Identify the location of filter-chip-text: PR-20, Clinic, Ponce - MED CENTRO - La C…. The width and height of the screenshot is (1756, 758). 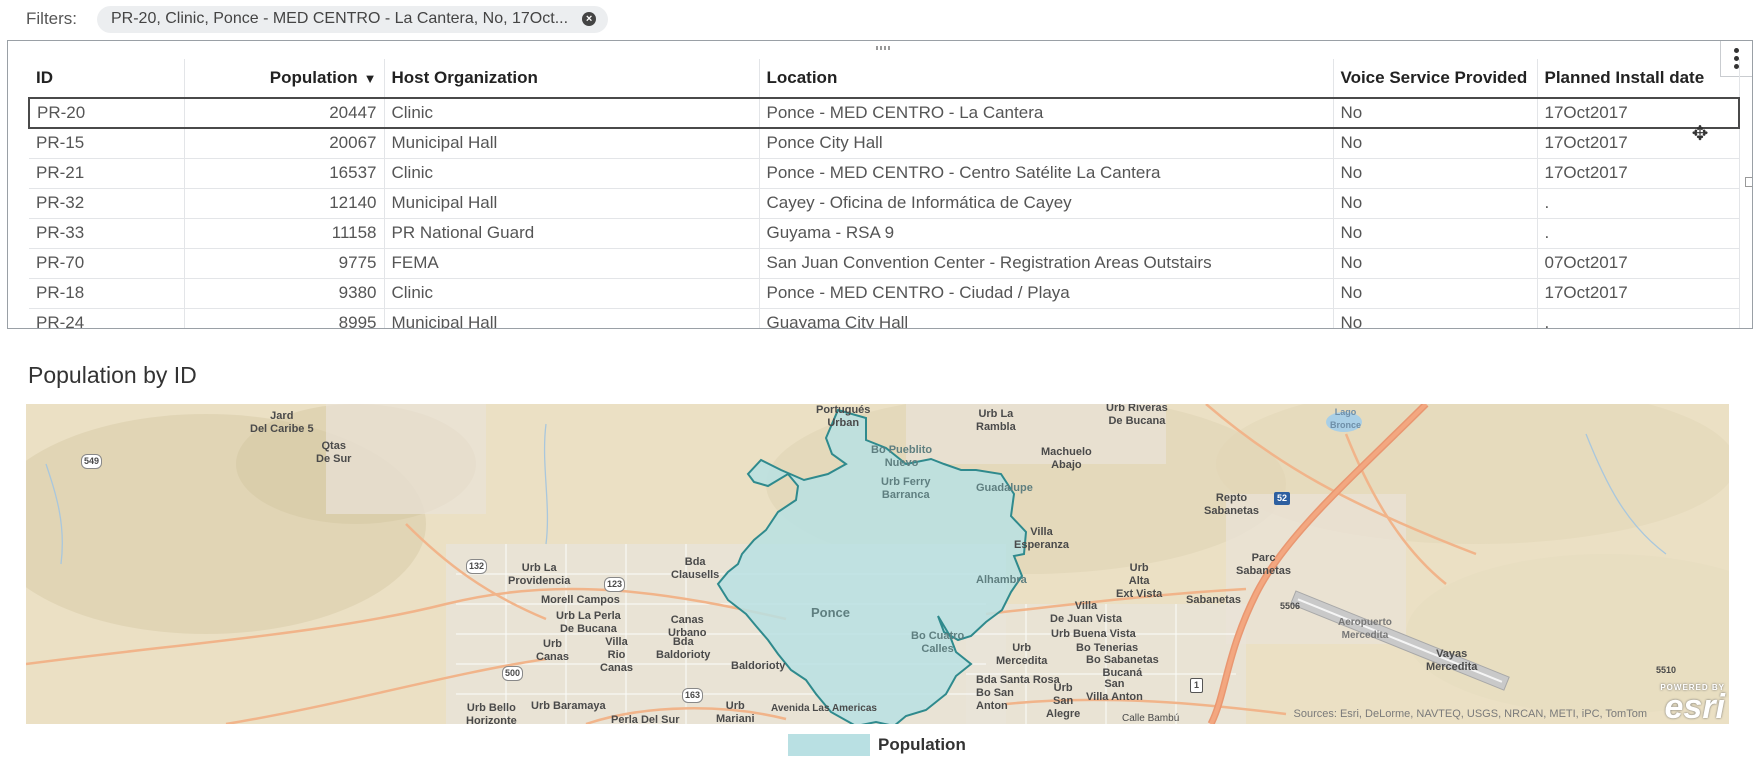
(340, 18).